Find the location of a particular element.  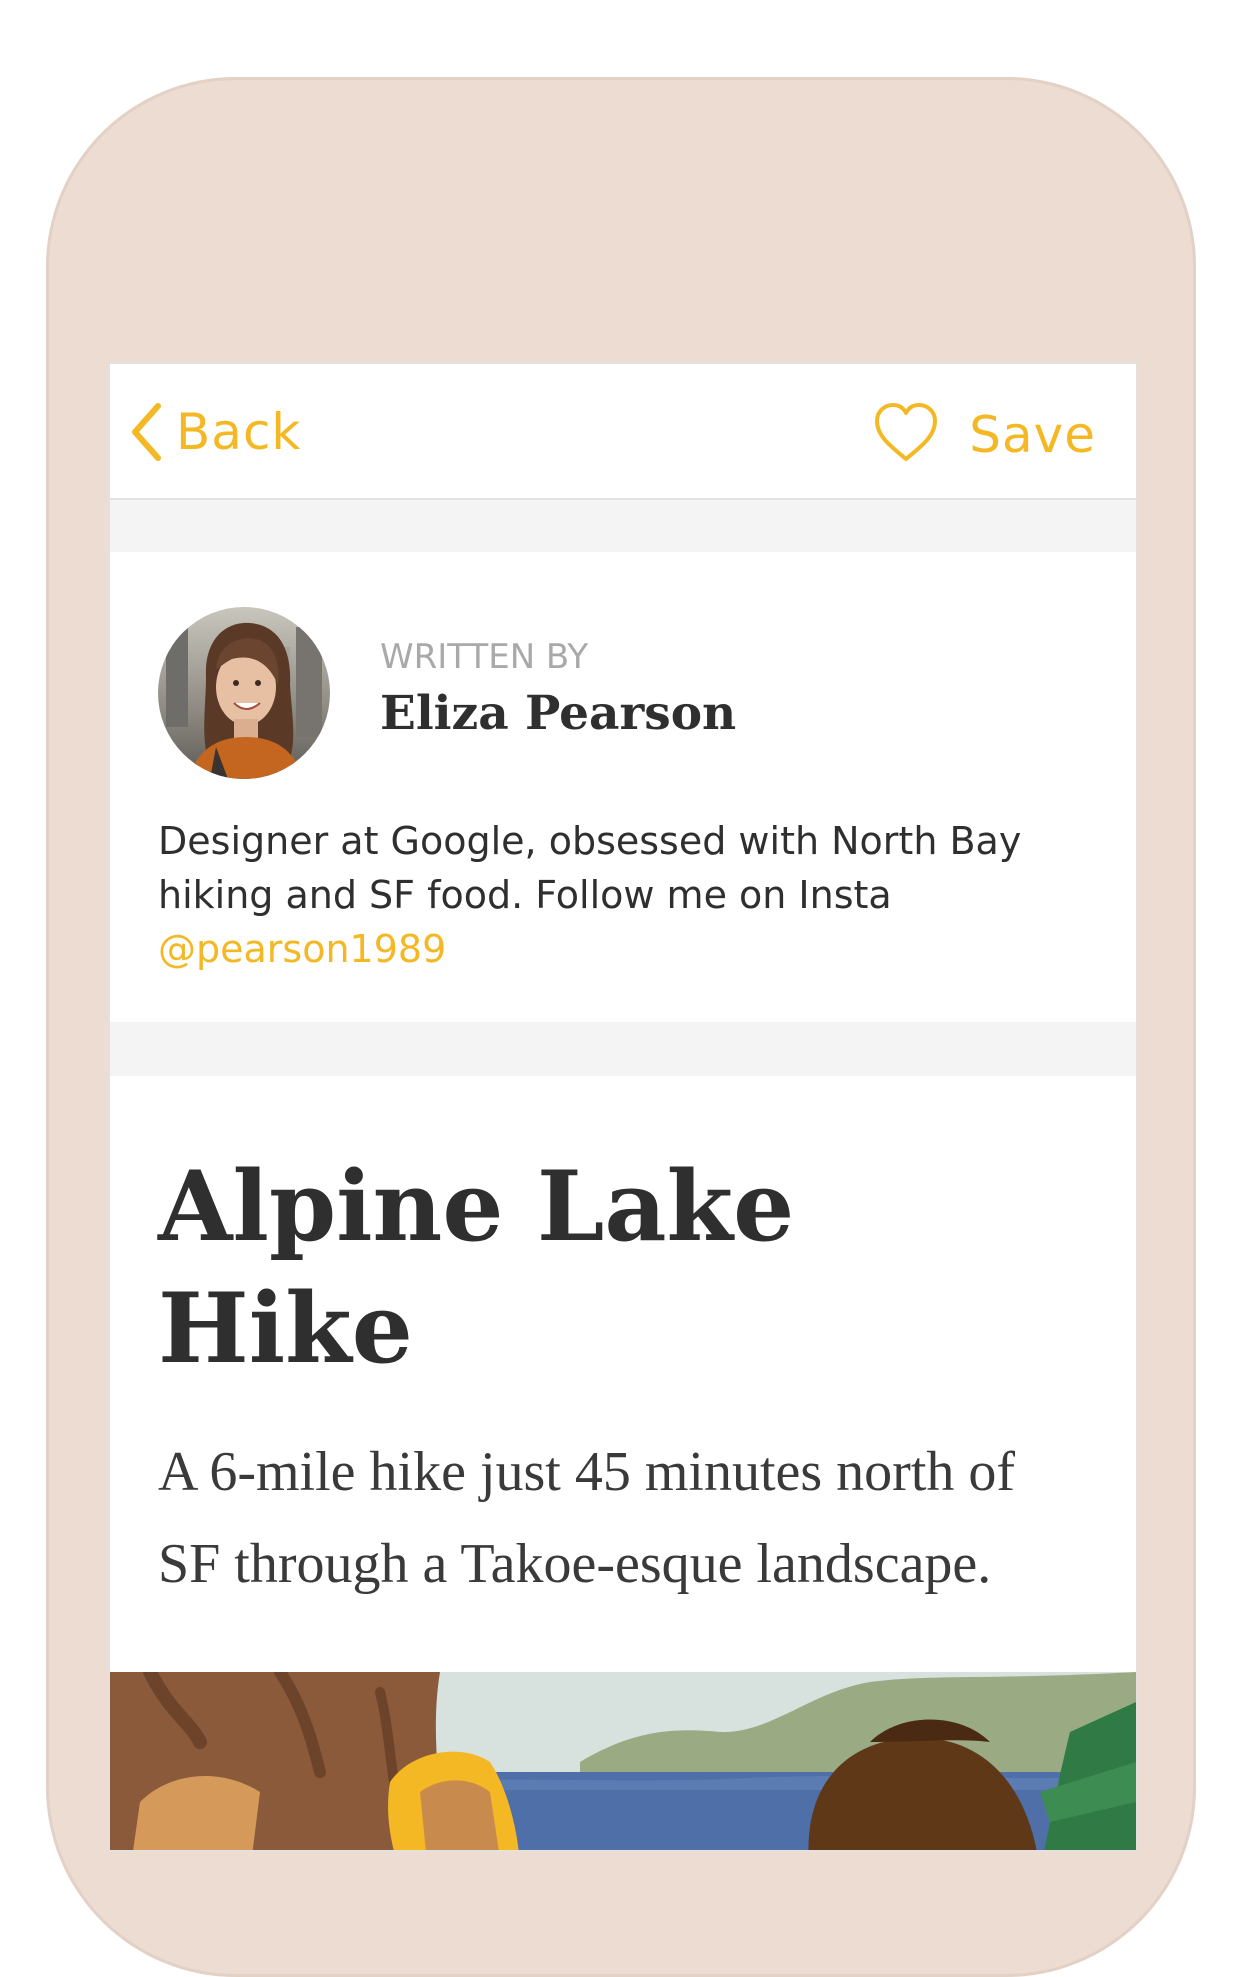

save-button: Save is located at coordinates (983, 435).